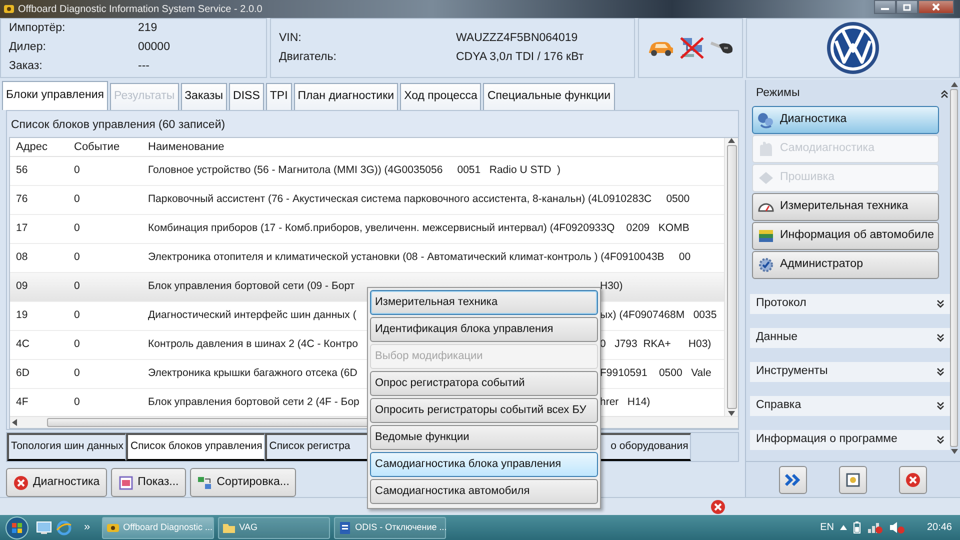 Image resolution: width=960 pixels, height=540 pixels. What do you see at coordinates (611, 286) in the screenshot?
I see `table-cell: H30)` at bounding box center [611, 286].